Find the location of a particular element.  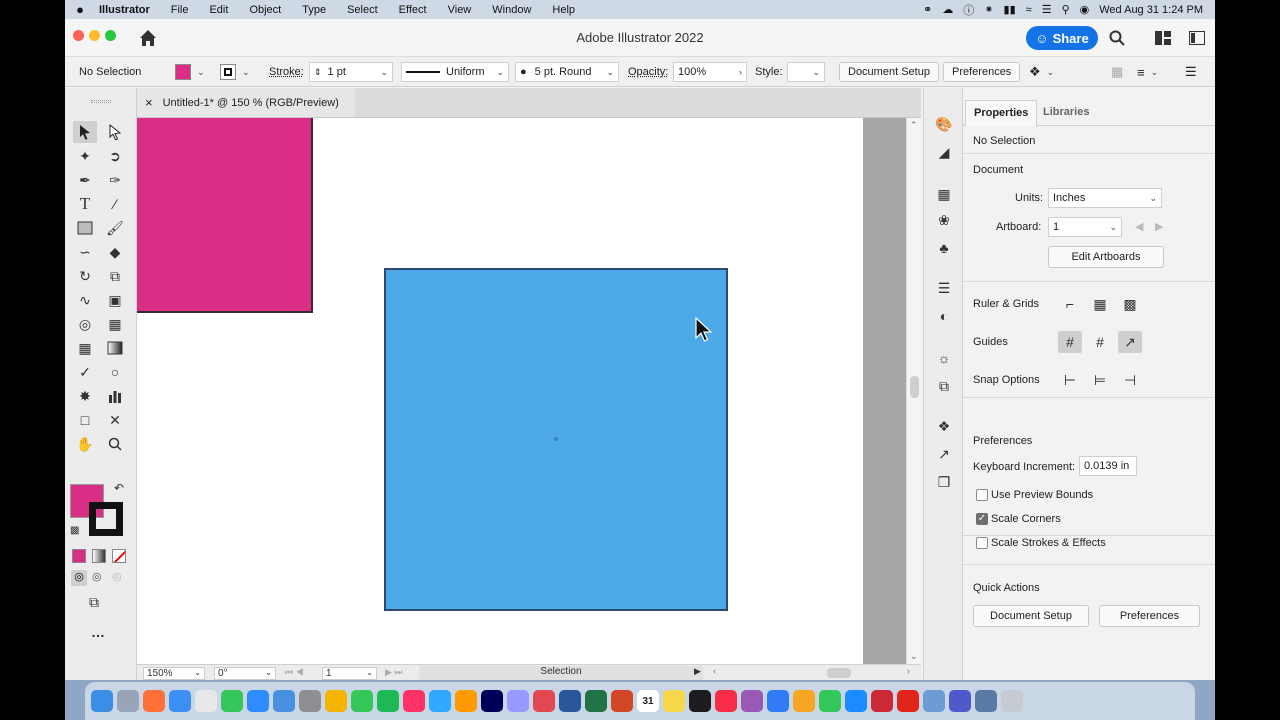

slice-tool-icon: ✕ is located at coordinates (115, 420).